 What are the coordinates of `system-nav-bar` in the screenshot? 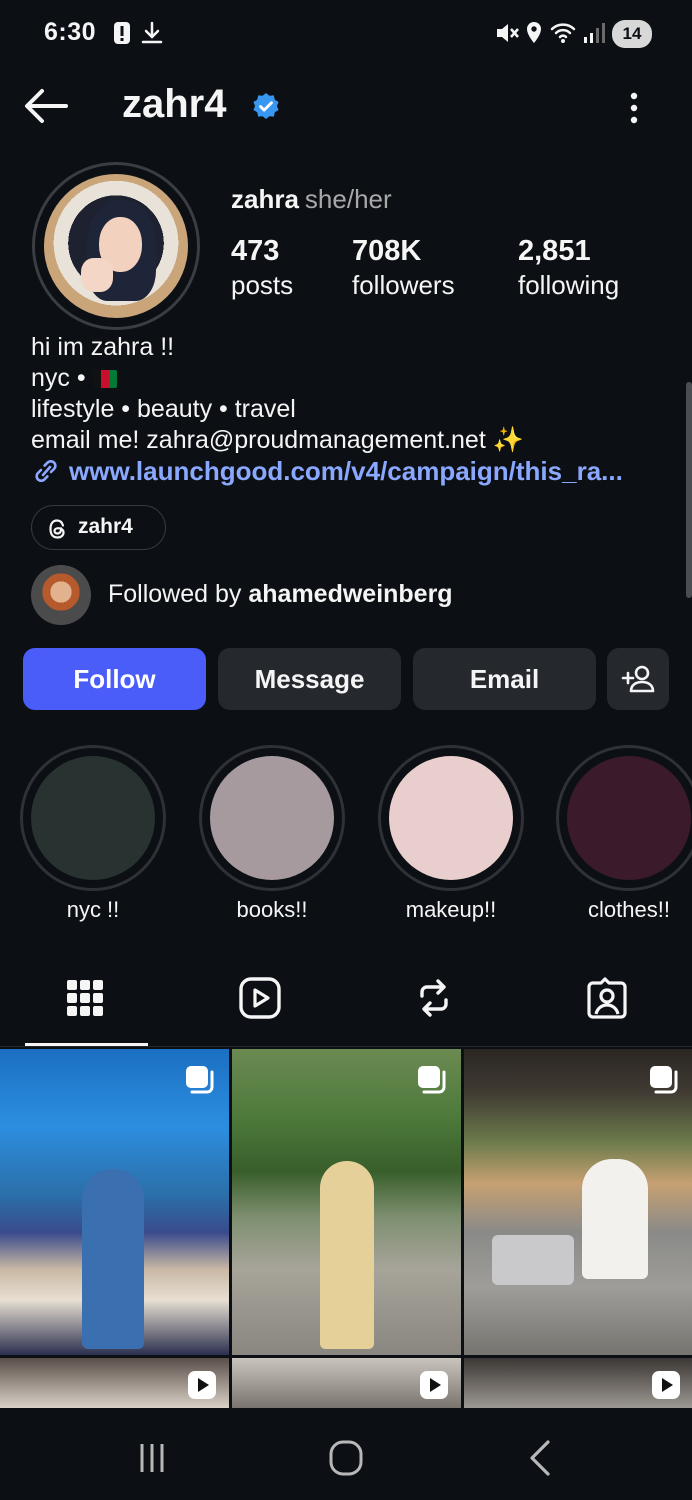 It's located at (346, 1454).